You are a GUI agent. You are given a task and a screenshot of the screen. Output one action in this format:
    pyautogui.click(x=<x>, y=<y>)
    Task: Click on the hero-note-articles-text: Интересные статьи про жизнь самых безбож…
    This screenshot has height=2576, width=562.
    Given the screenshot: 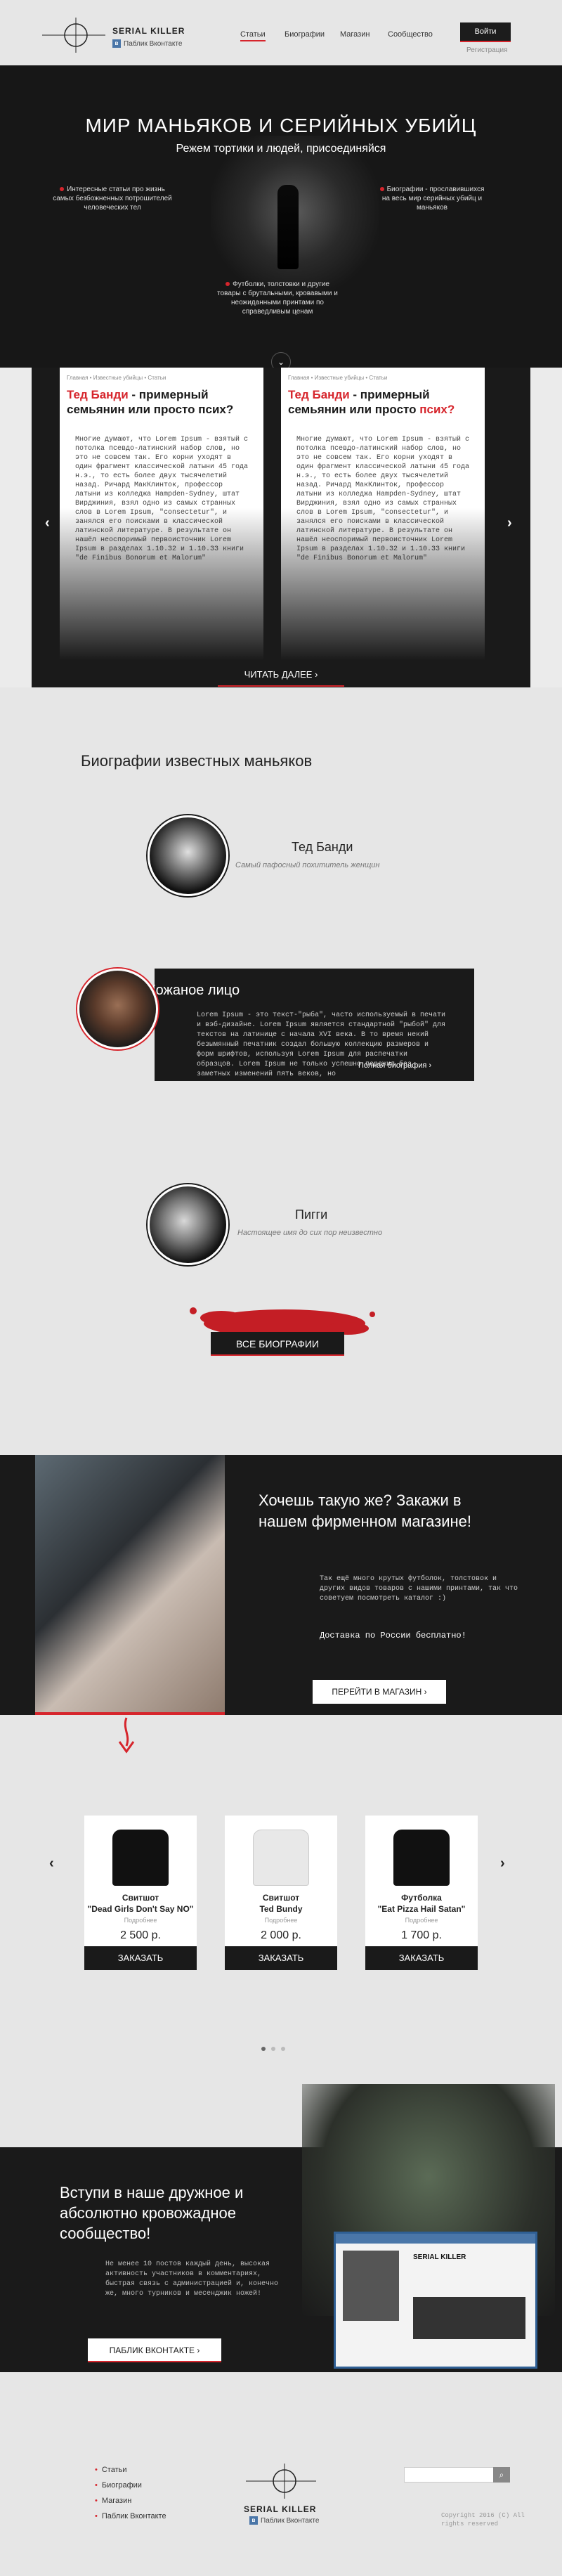 What is the action you would take?
    pyautogui.click(x=113, y=199)
    